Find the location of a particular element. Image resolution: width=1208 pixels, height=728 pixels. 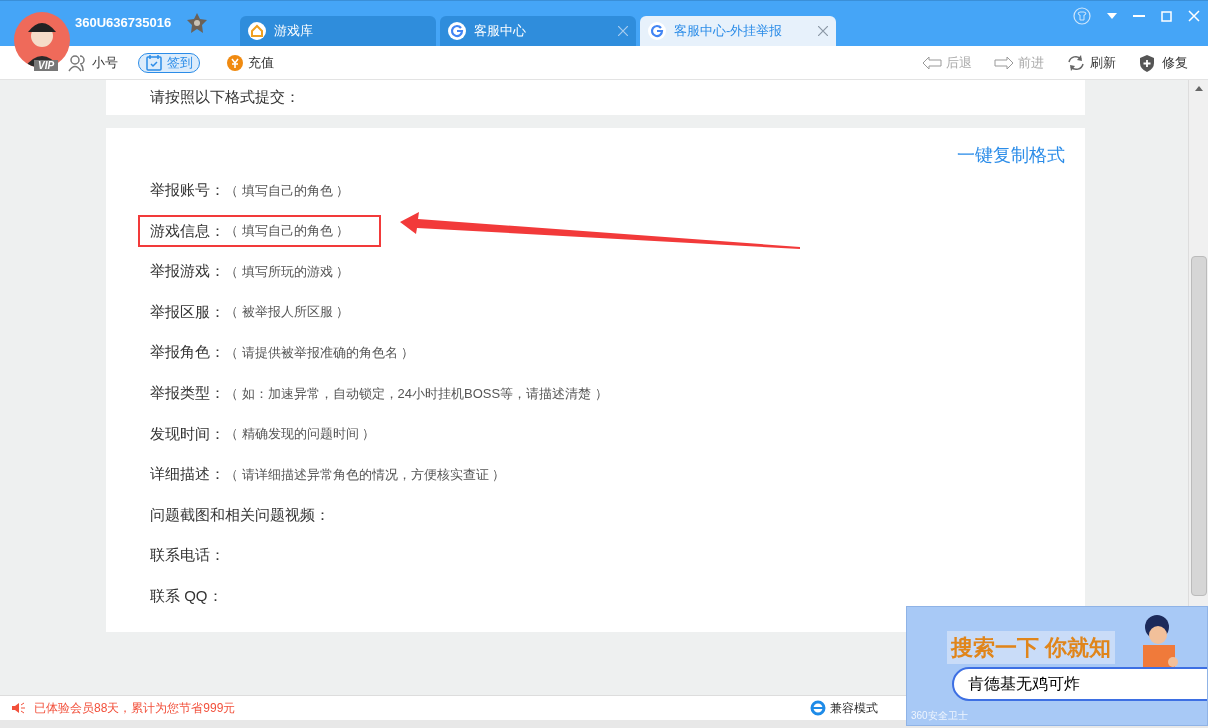

recharge-button: 充值 is located at coordinates (250, 62).